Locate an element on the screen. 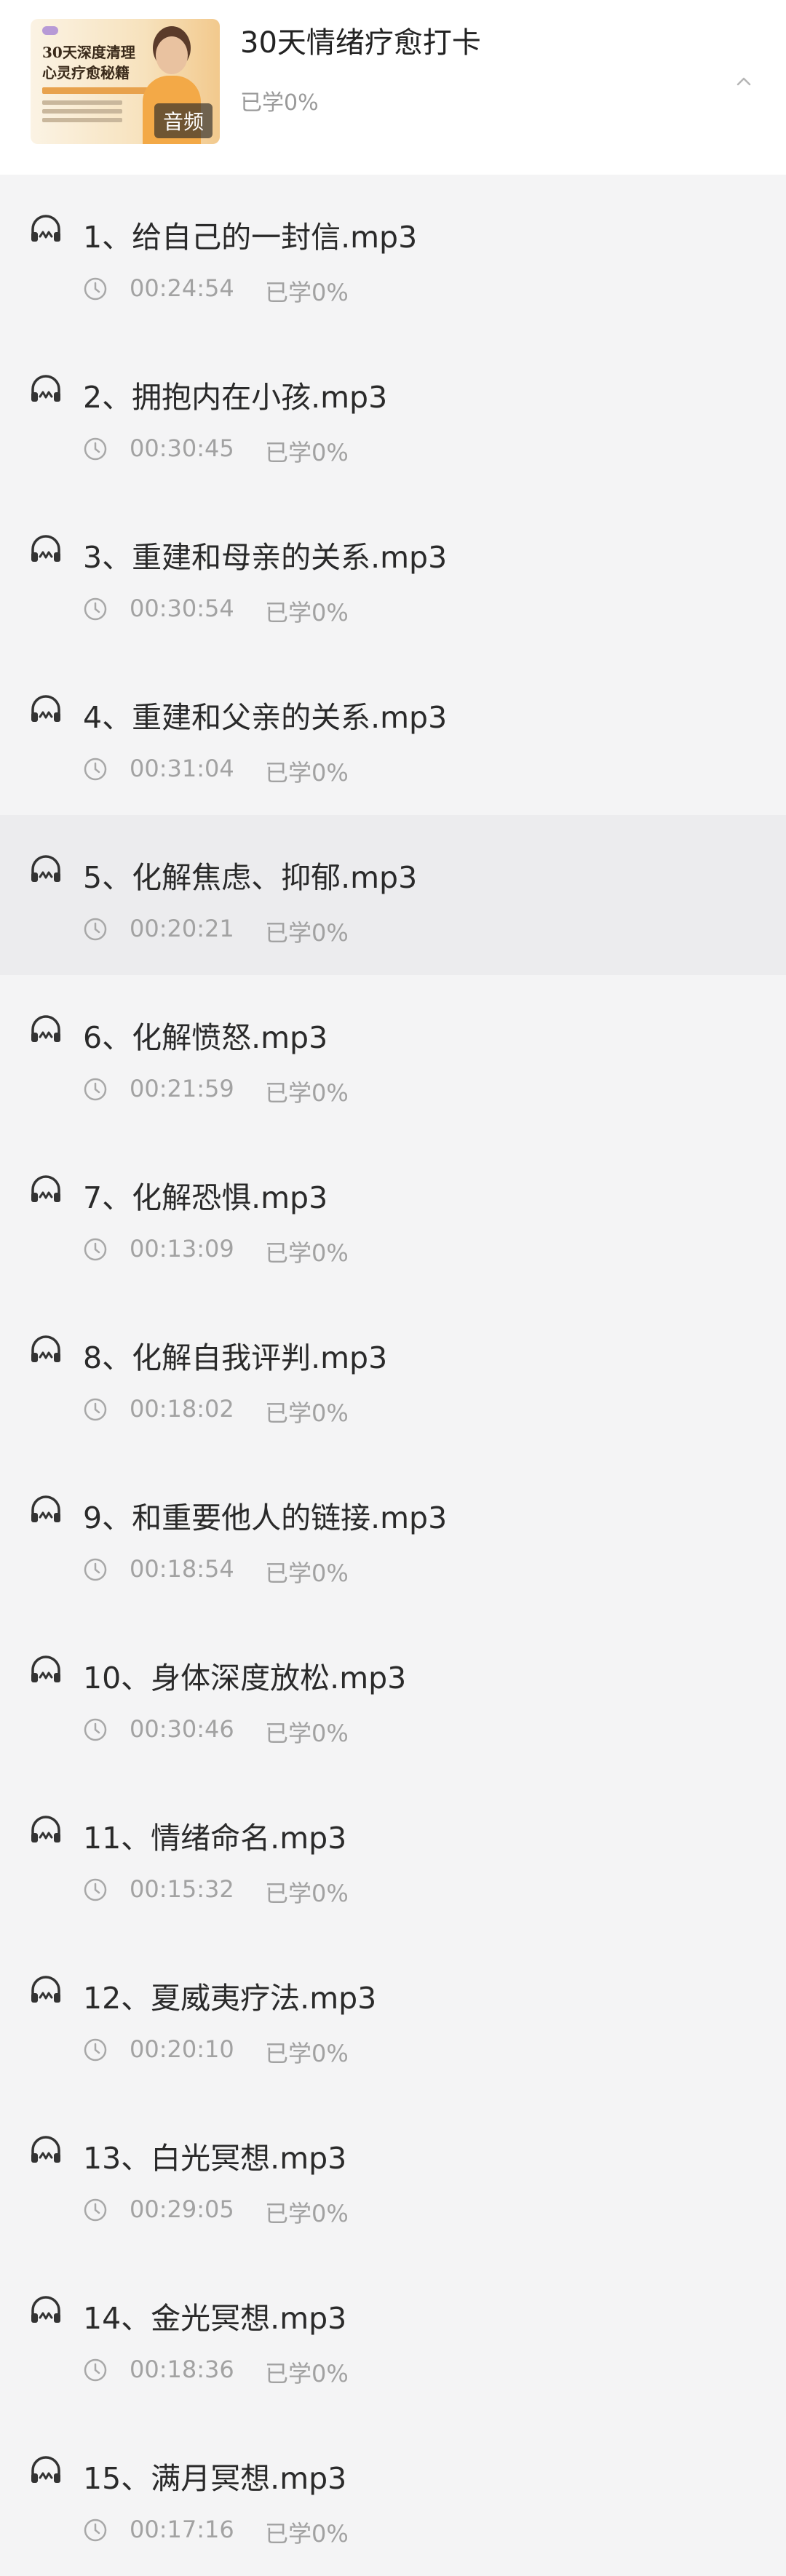 This screenshot has width=786, height=2576. lesson-item-2: 2、拥抱内在小孩.mp3 00:30:45 已学0% is located at coordinates (393, 415).